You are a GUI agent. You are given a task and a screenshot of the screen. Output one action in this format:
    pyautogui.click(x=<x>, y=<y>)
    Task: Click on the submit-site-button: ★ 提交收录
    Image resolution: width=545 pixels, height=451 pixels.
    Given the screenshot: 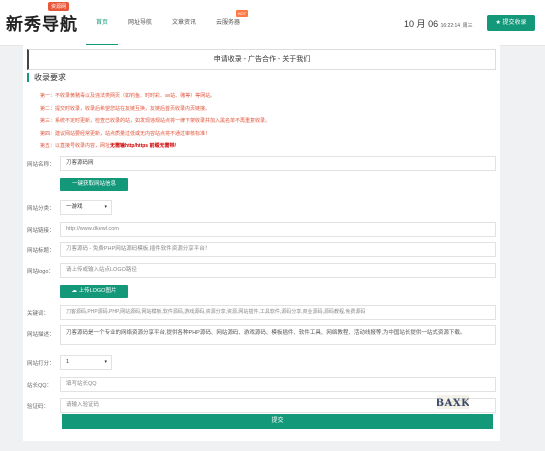 What is the action you would take?
    pyautogui.click(x=511, y=23)
    